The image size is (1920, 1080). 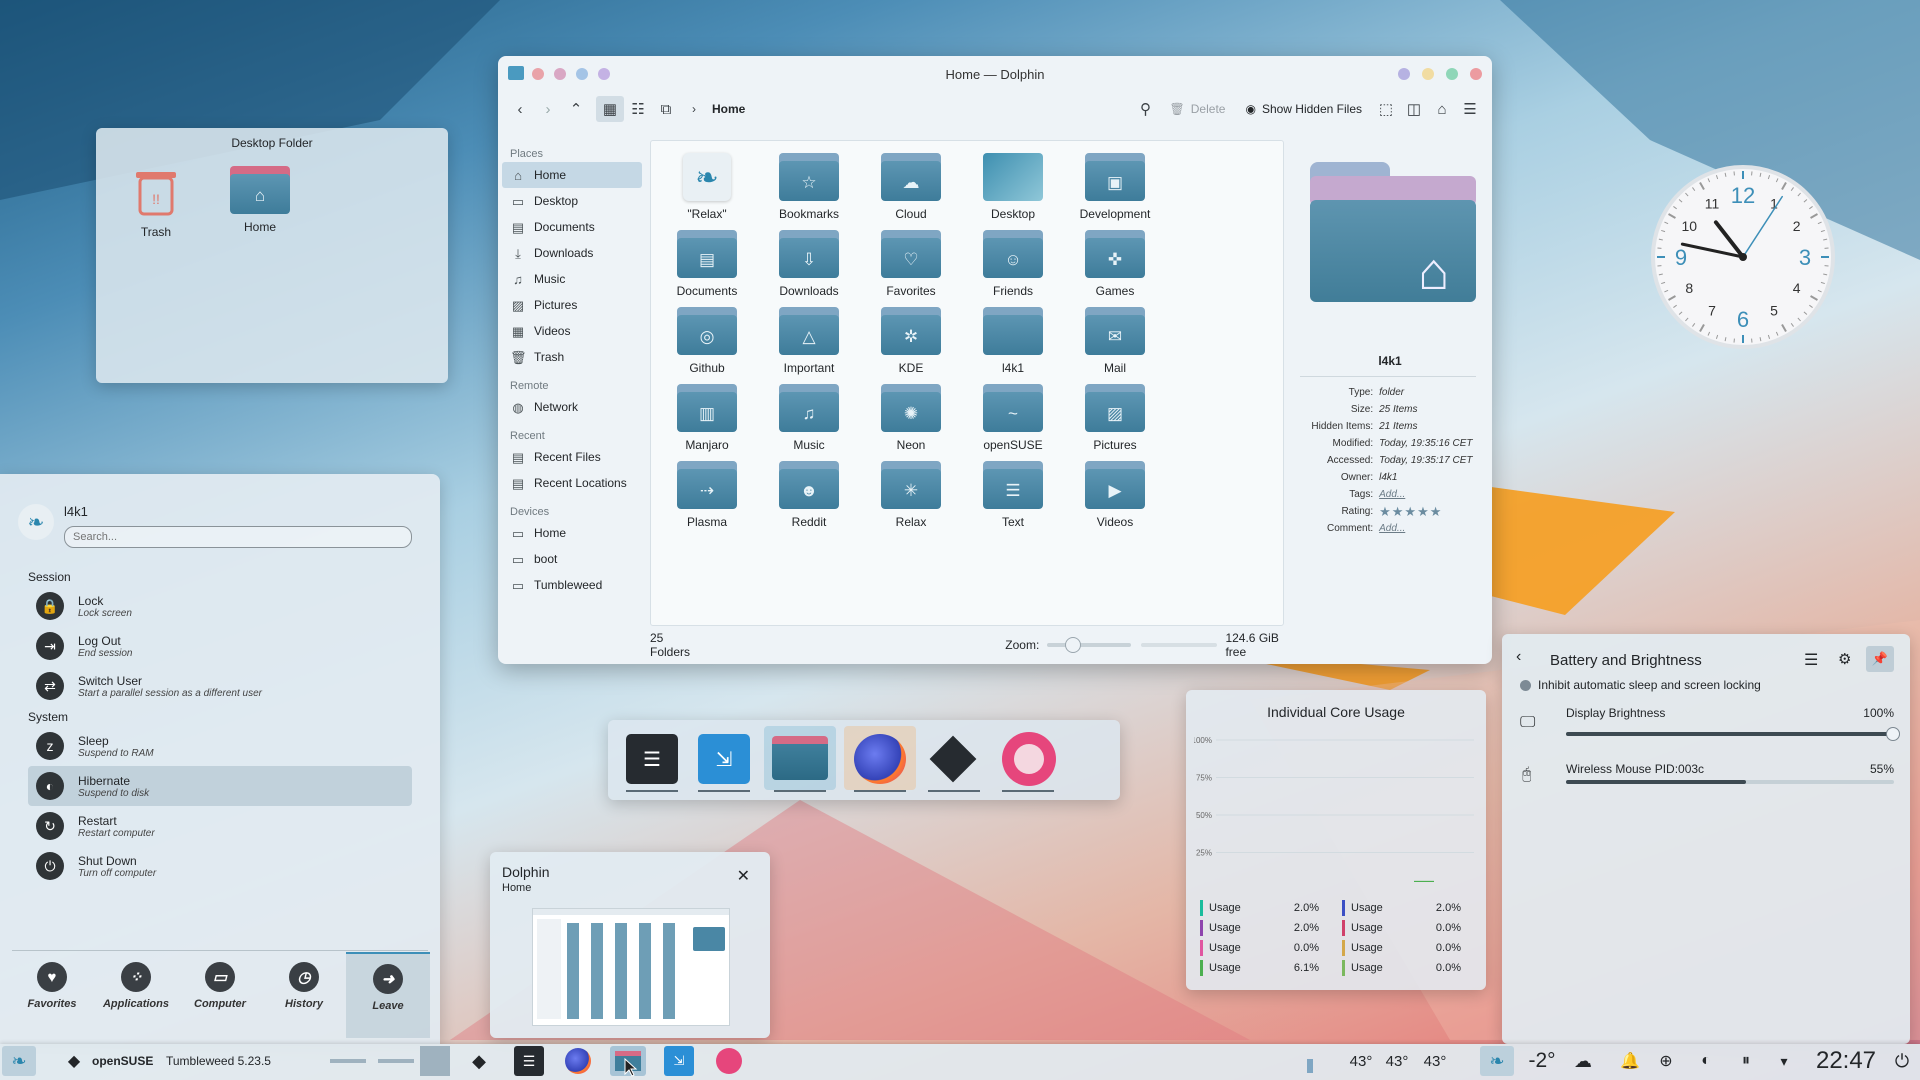 I want to click on file-item: l4k1, so click(x=1013, y=341).